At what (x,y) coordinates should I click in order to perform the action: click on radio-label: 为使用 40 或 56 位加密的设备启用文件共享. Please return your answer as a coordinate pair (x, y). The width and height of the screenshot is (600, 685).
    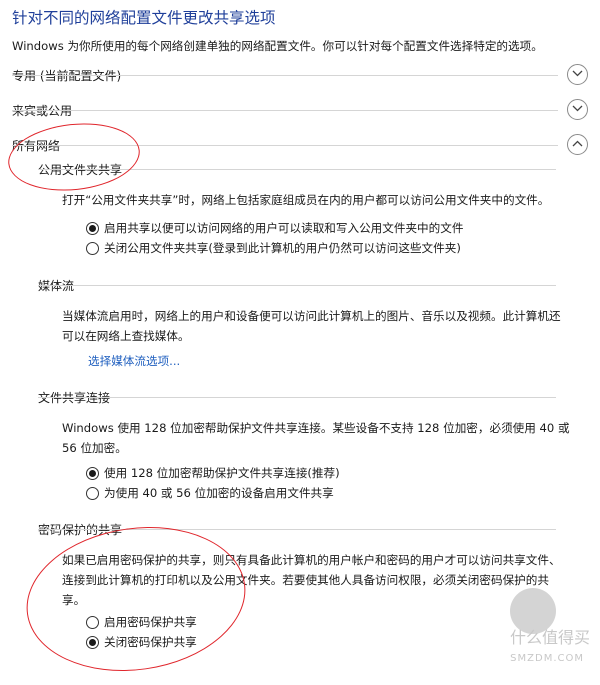
    Looking at the image, I should click on (219, 493).